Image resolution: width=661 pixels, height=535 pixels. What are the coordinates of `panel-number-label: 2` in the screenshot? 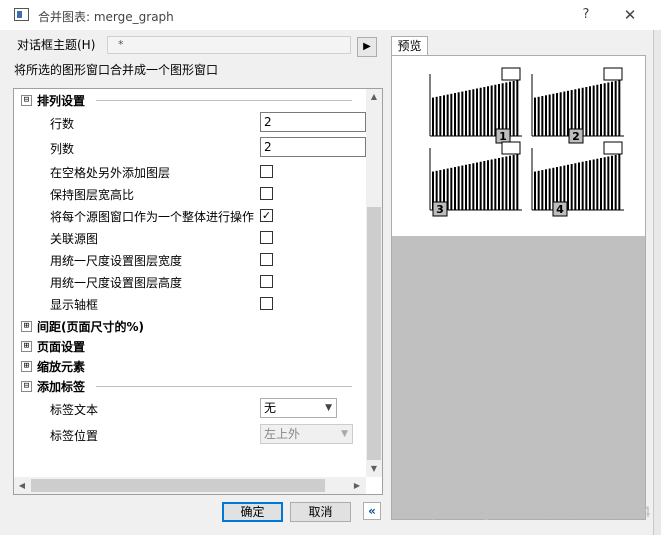 It's located at (576, 136).